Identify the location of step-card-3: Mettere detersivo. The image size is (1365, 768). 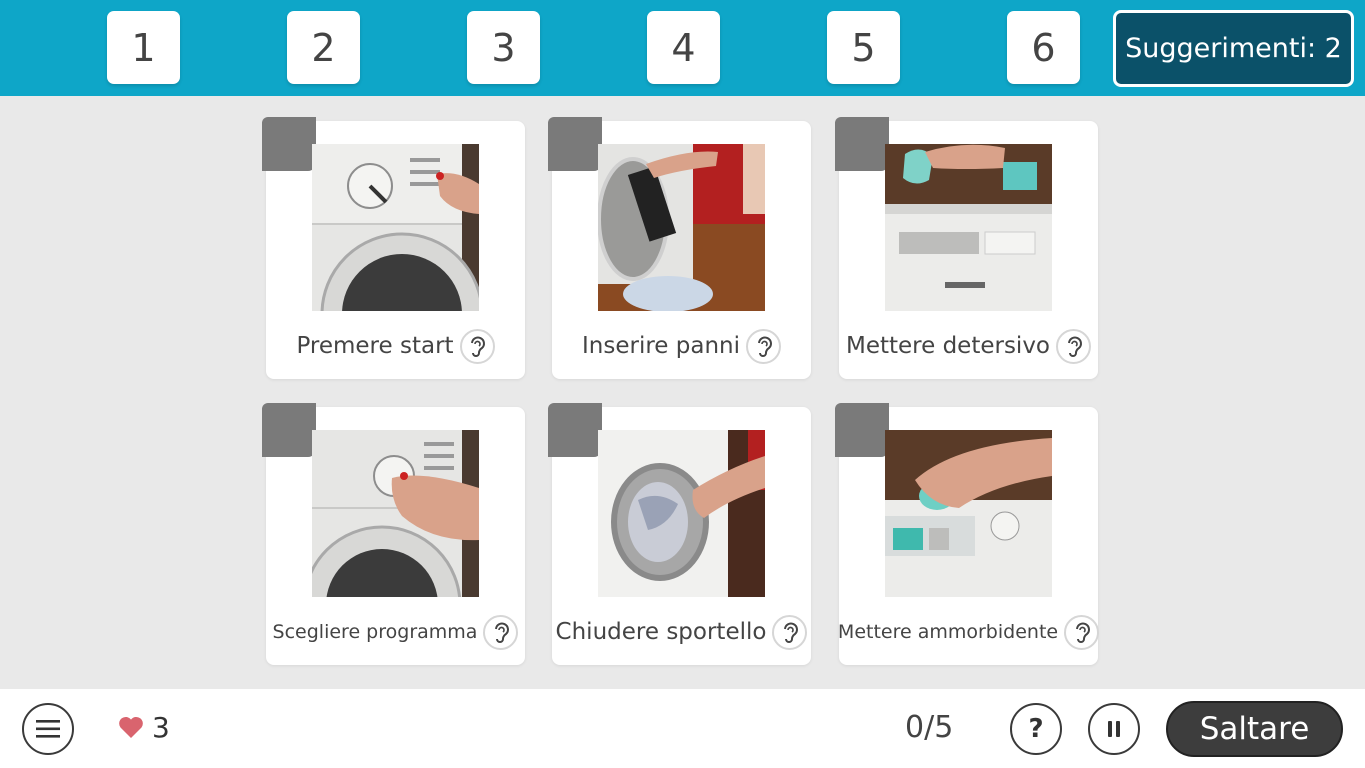
(966, 248).